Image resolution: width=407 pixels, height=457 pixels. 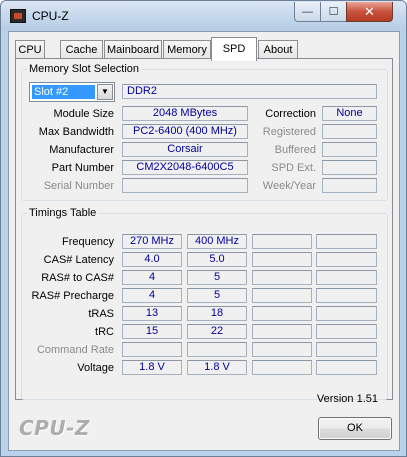 I want to click on serial-number-value, so click(x=185, y=185).